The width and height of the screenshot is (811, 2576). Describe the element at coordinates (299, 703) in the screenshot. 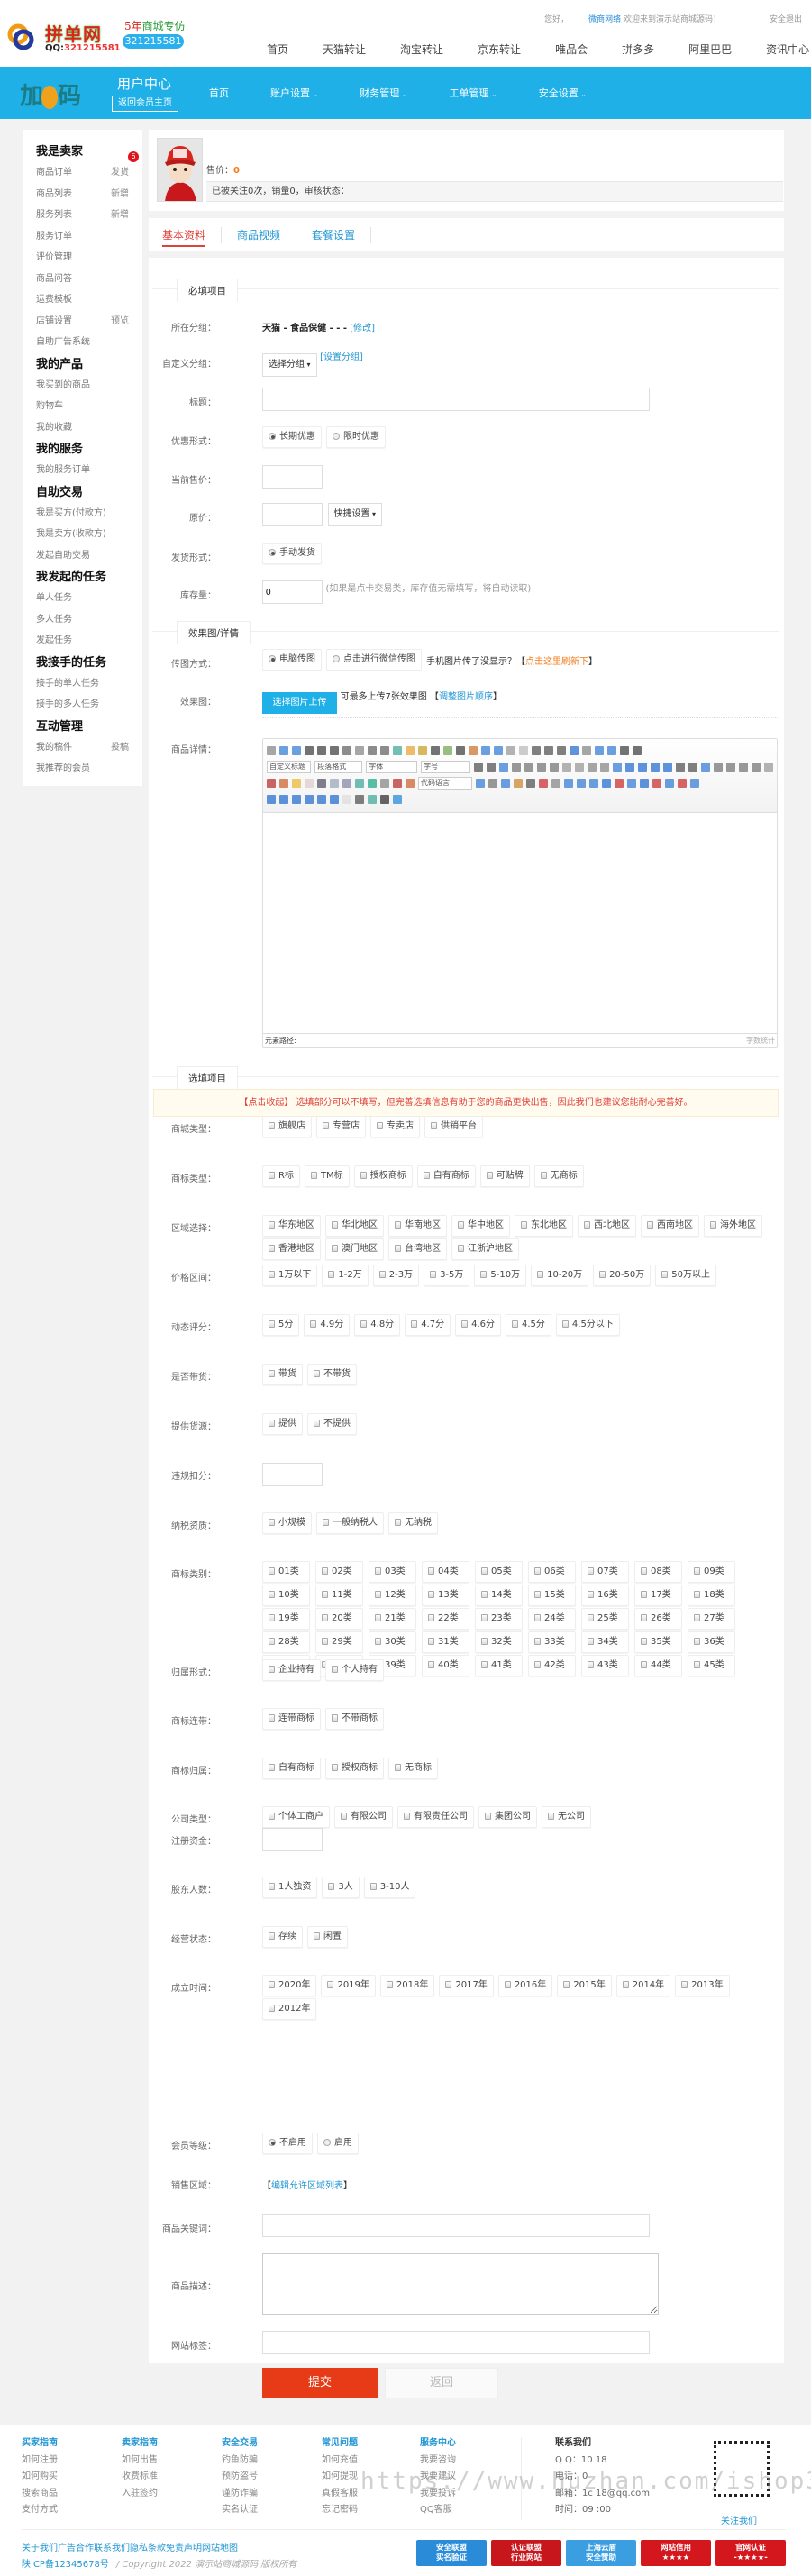

I see `upload-image-button: 选择图片上传` at that location.